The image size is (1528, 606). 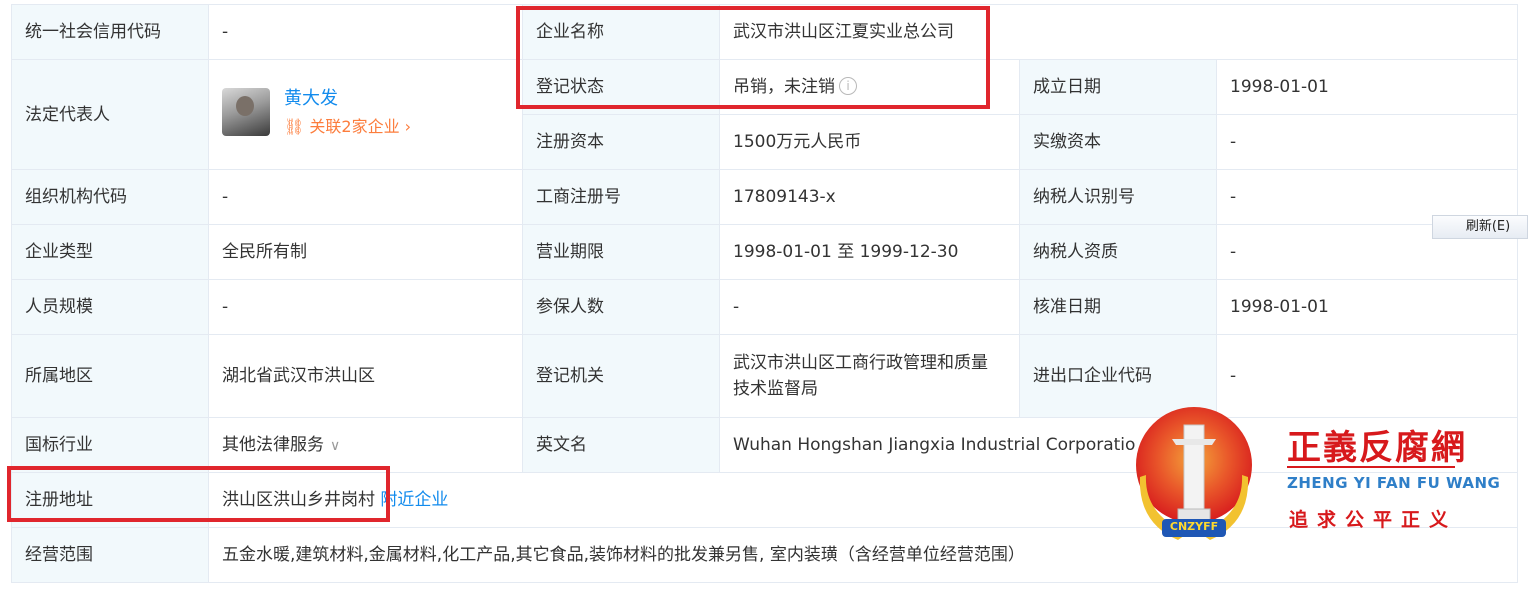 What do you see at coordinates (869, 197) in the screenshot?
I see `value-biz-reg-no: 17809143-x` at bounding box center [869, 197].